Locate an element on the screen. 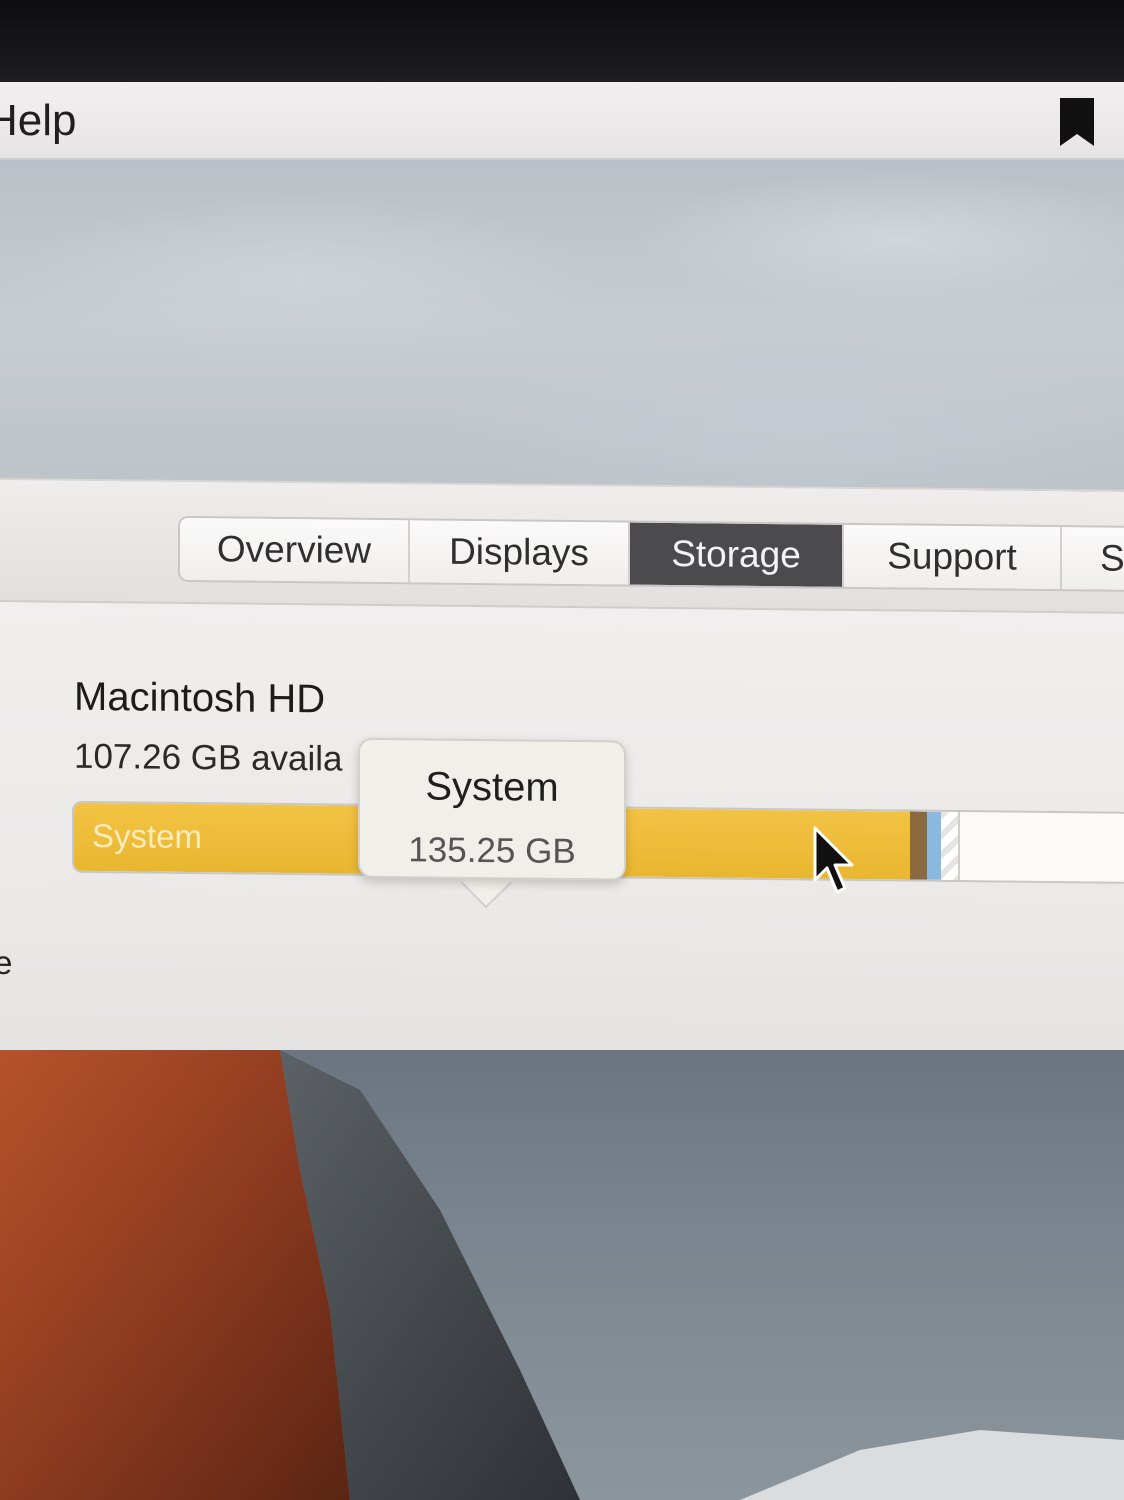 The width and height of the screenshot is (1124, 1500). tab-storage: Storage is located at coordinates (737, 554).